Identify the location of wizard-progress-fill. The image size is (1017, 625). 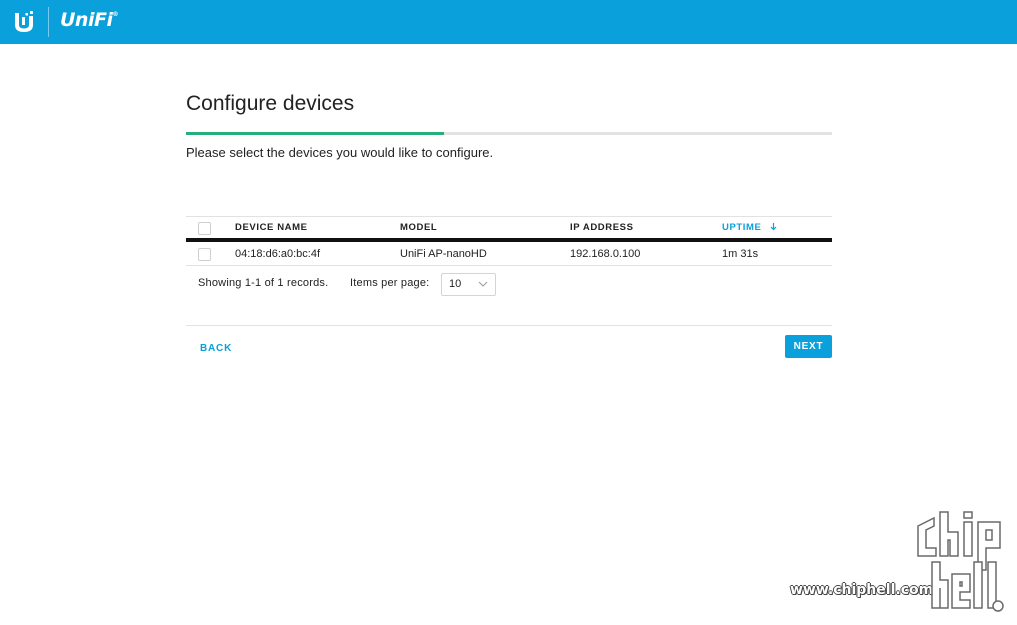
(315, 133).